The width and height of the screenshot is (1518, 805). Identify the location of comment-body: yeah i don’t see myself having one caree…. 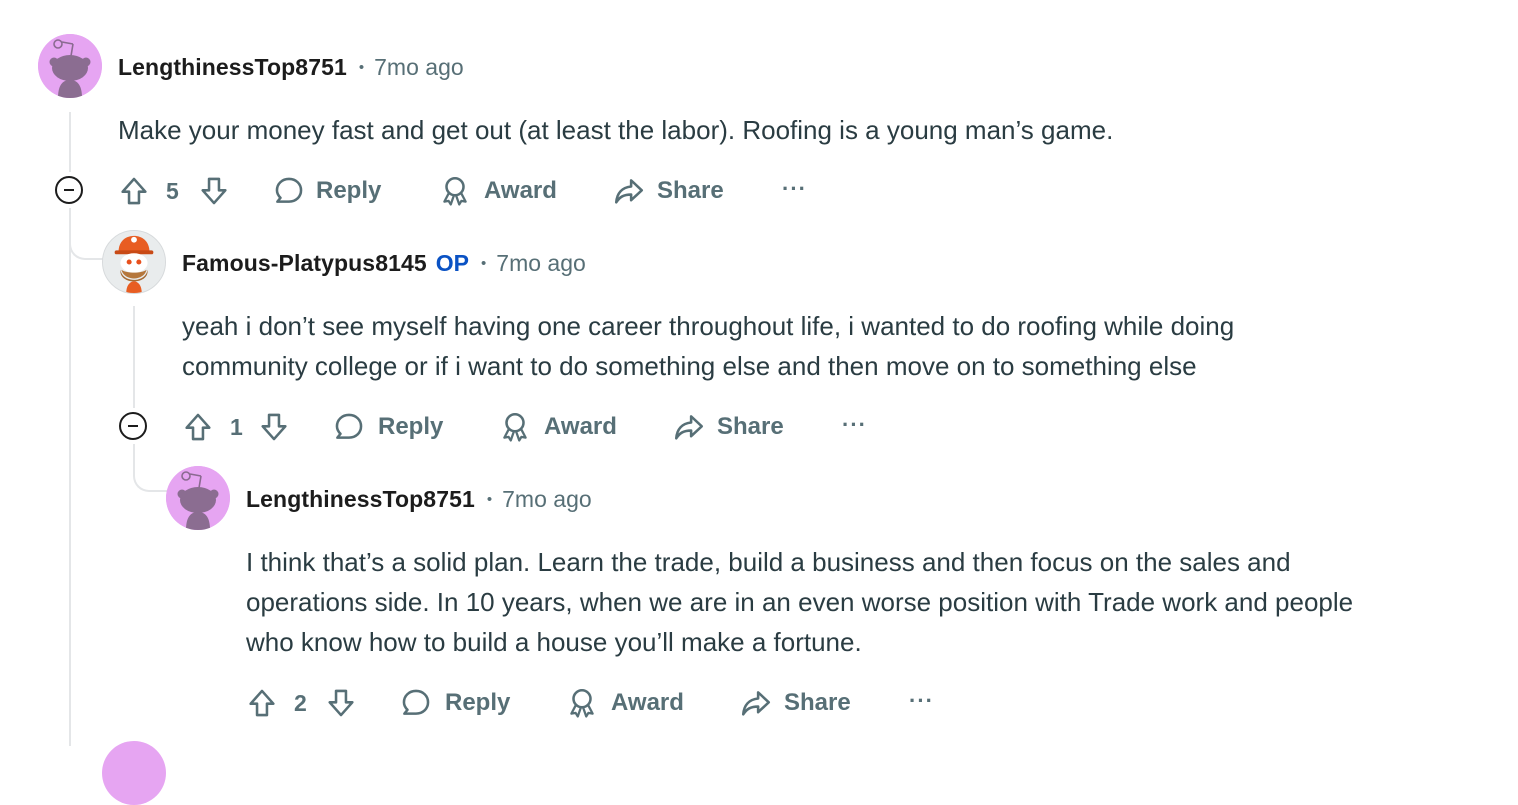
(708, 346).